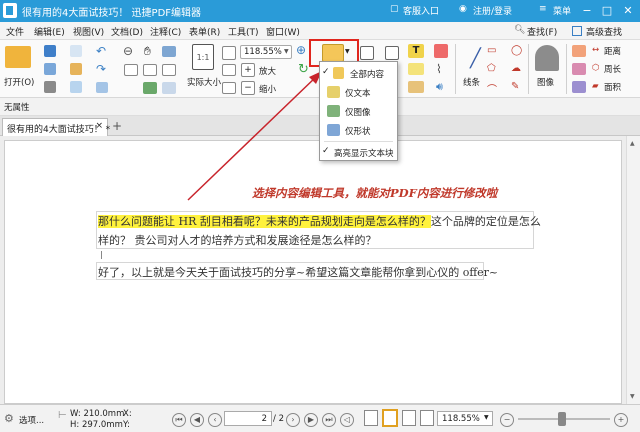 The image size is (640, 432). What do you see at coordinates (237, 240) in the screenshot?
I see `doc-line-2: 样的？ 贵公司对人才的培养方式和发展途径是怎么样的？` at bounding box center [237, 240].